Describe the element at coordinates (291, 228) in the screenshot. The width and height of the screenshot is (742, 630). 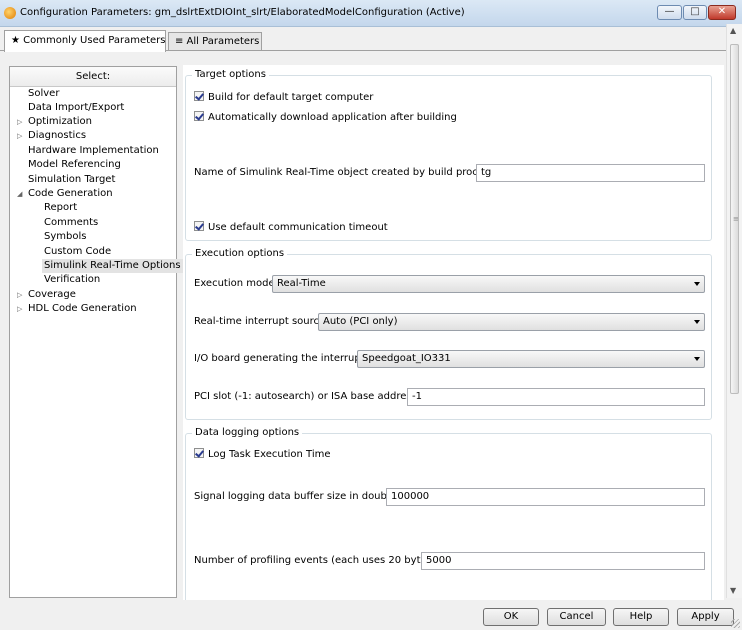
I see `default-timeout-checkbox: Use default communication timeout` at that location.